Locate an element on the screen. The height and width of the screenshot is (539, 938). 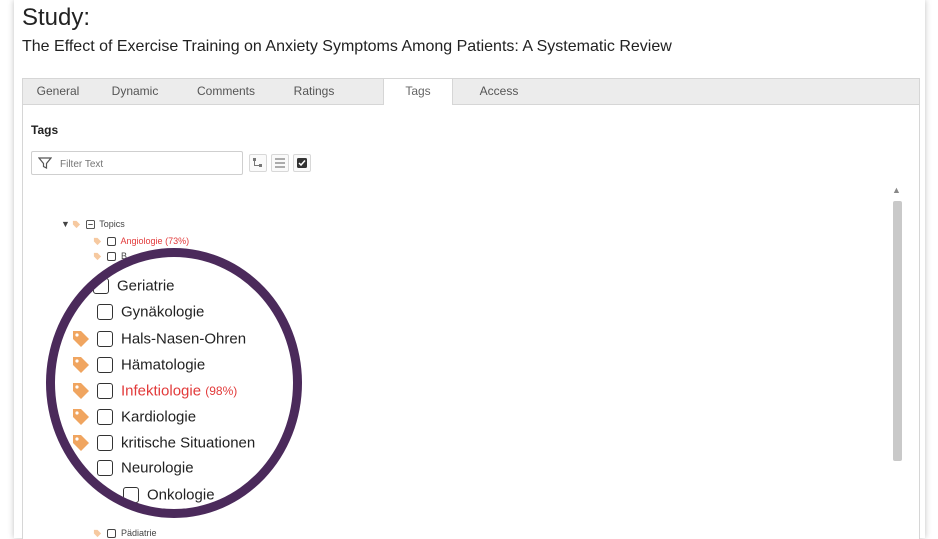
zoom-item-label: kritische Situationen is located at coordinates (188, 443).